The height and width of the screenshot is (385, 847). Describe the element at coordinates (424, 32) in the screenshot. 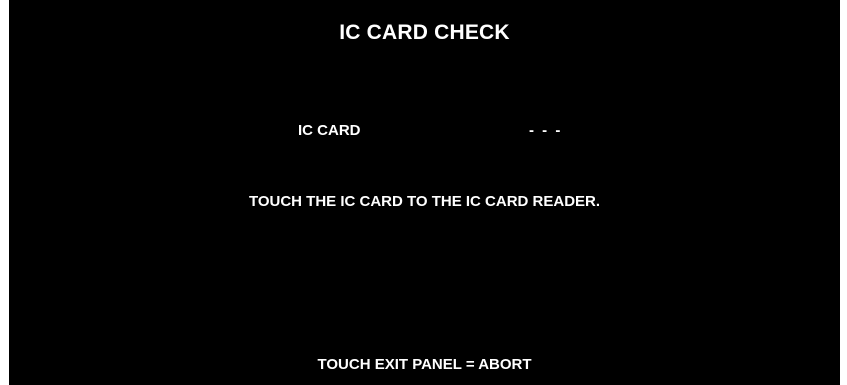

I see `page-title: IC CARD CHECK` at that location.